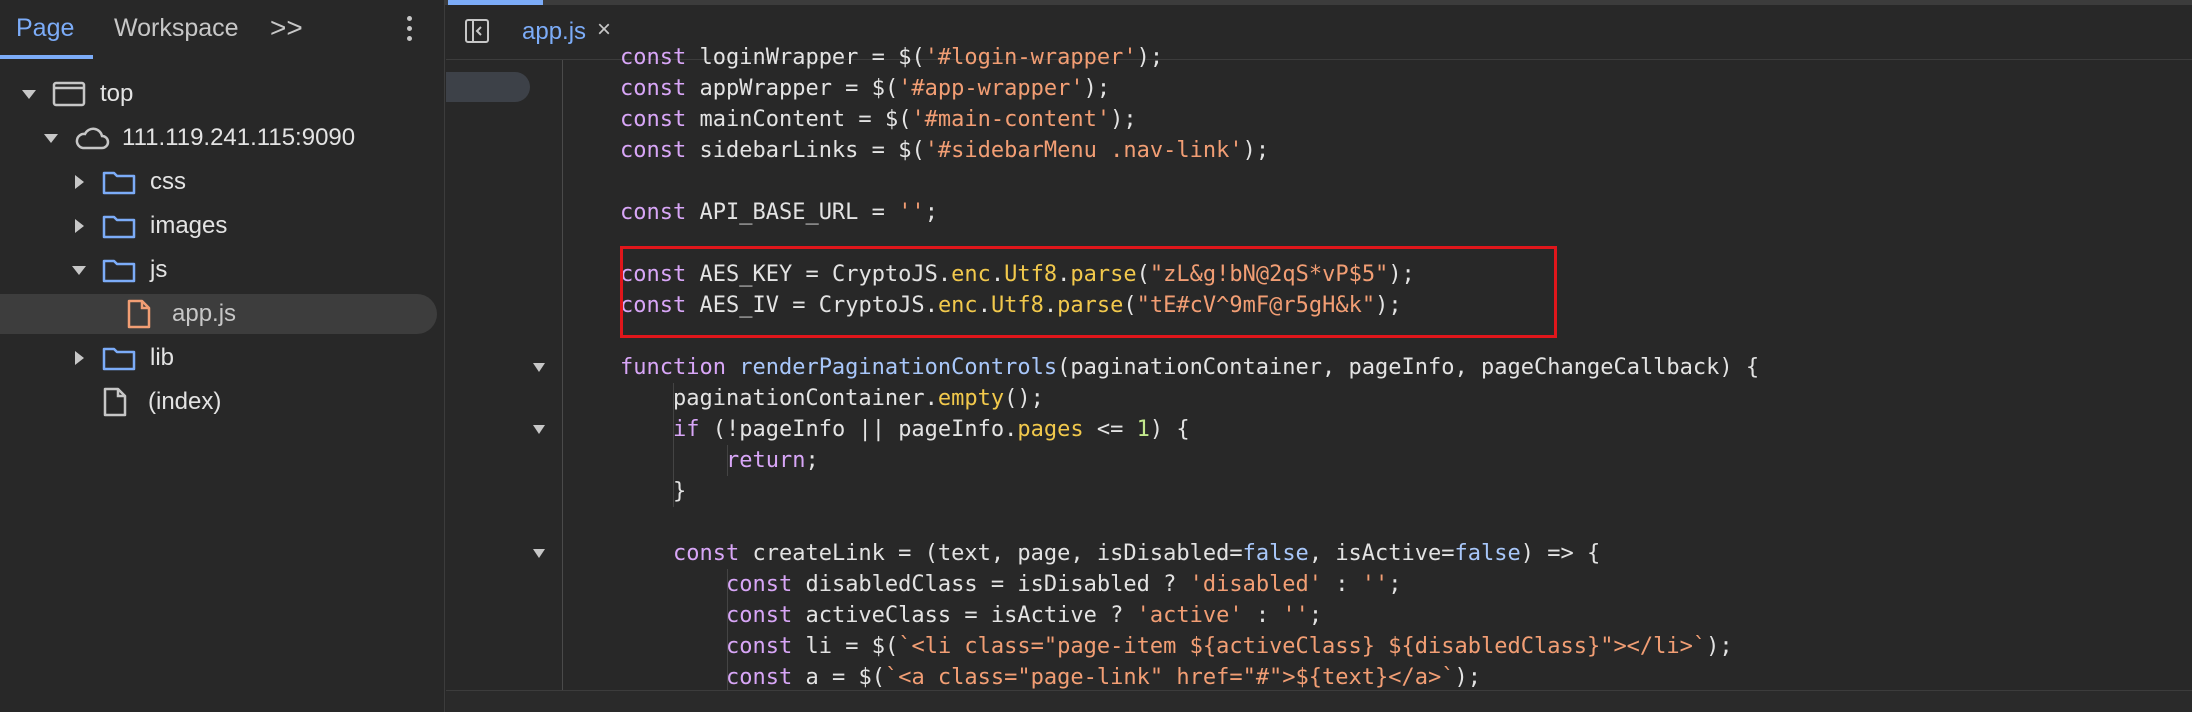 The image size is (2192, 712). Describe the element at coordinates (719, 460) in the screenshot. I see `code-line: return;` at that location.